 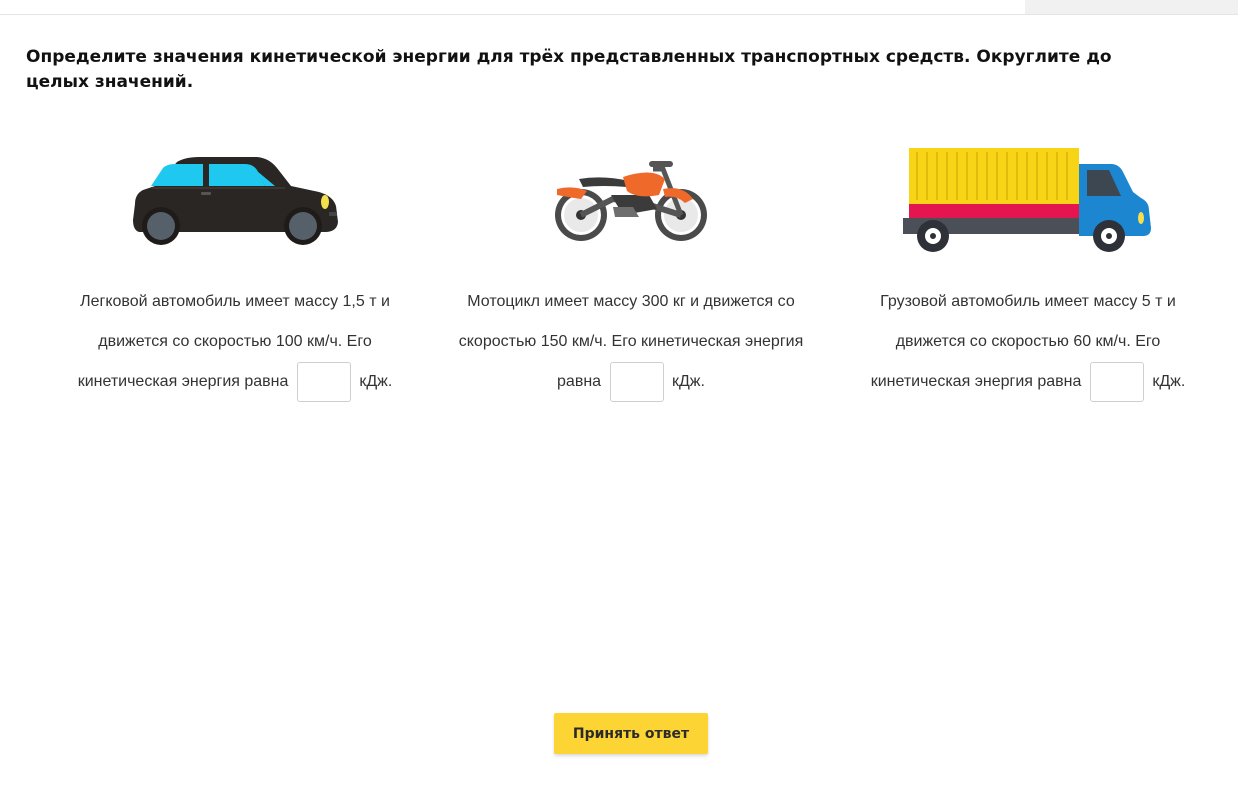 I want to click on truck-icon, so click(x=1027, y=200).